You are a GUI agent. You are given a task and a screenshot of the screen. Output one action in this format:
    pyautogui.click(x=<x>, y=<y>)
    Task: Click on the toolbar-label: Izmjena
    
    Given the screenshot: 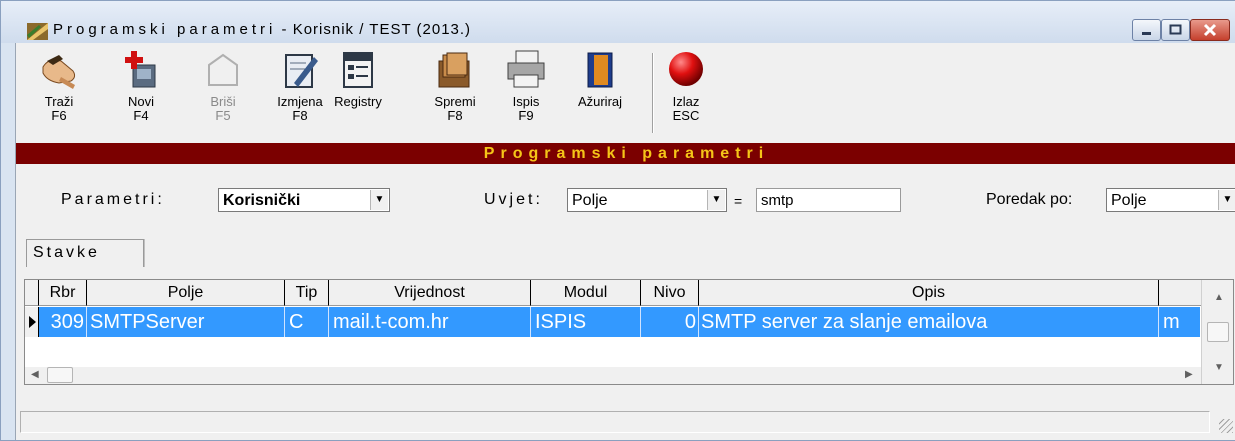 What is the action you would take?
    pyautogui.click(x=300, y=101)
    